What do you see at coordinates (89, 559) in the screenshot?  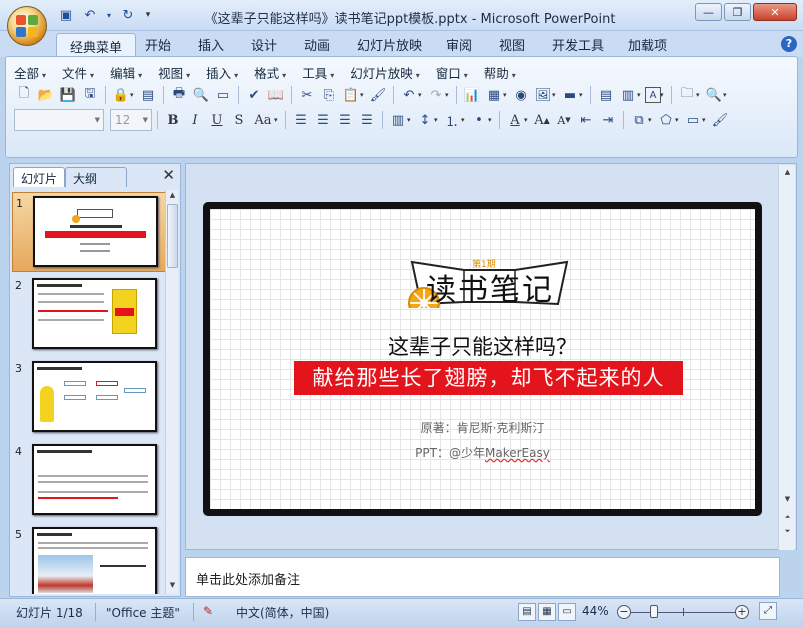 I see `slide-thumbnail: 5` at bounding box center [89, 559].